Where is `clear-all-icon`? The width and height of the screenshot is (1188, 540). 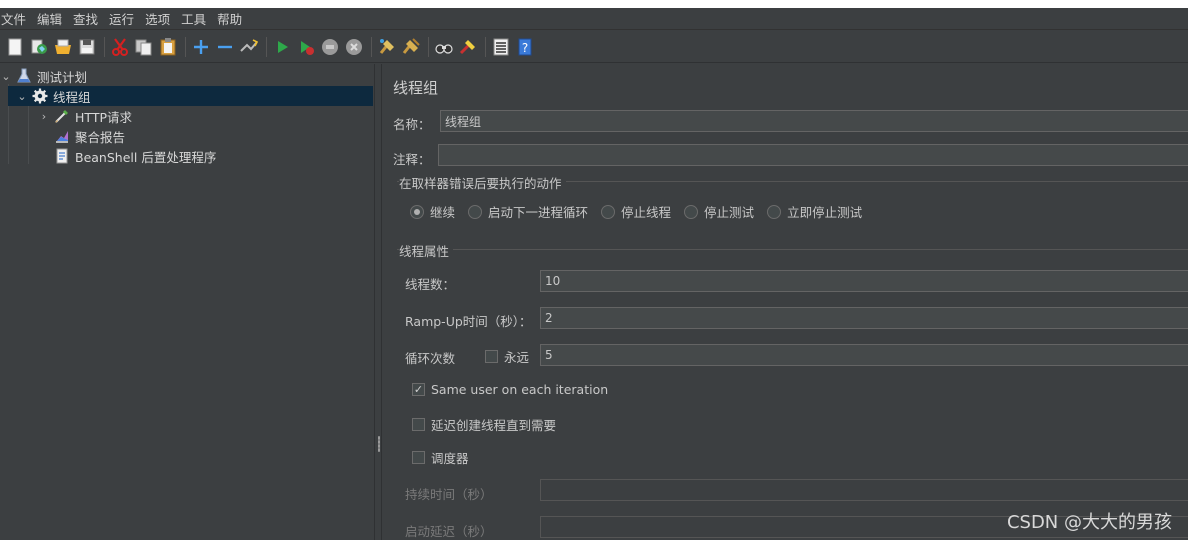 clear-all-icon is located at coordinates (411, 47).